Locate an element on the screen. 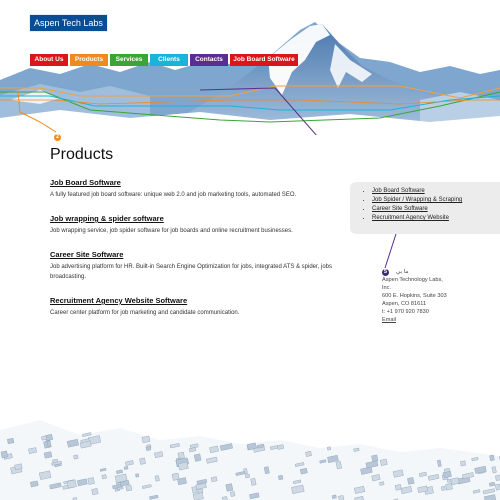  contact-line: Aspen Technology Labs, is located at coordinates (412, 280).